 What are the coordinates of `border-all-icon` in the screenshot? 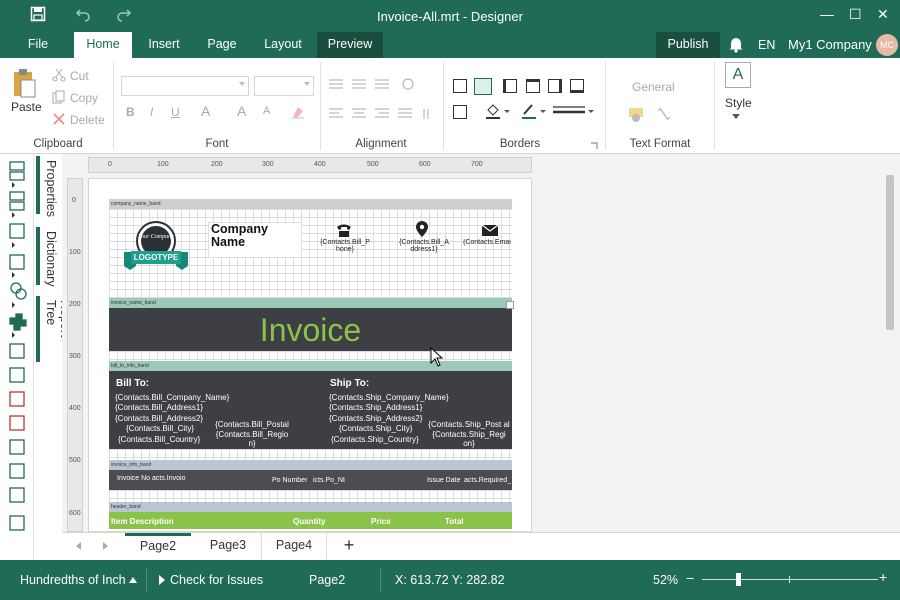 It's located at (460, 86).